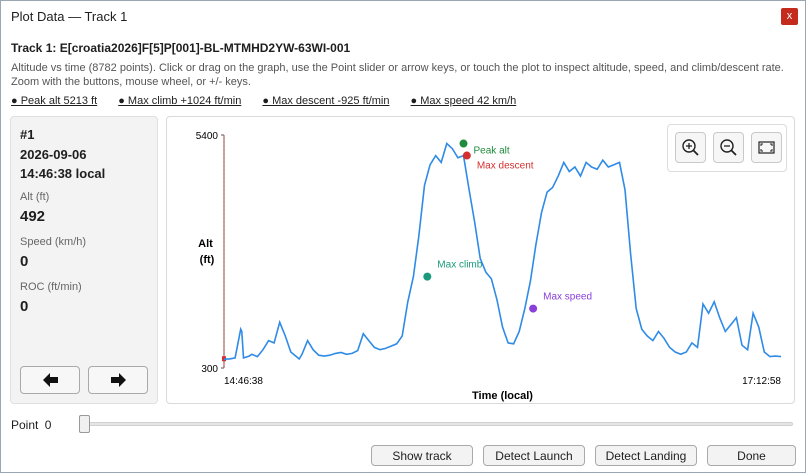  I want to click on max-speed-marker-label: Max speed, so click(567, 297).